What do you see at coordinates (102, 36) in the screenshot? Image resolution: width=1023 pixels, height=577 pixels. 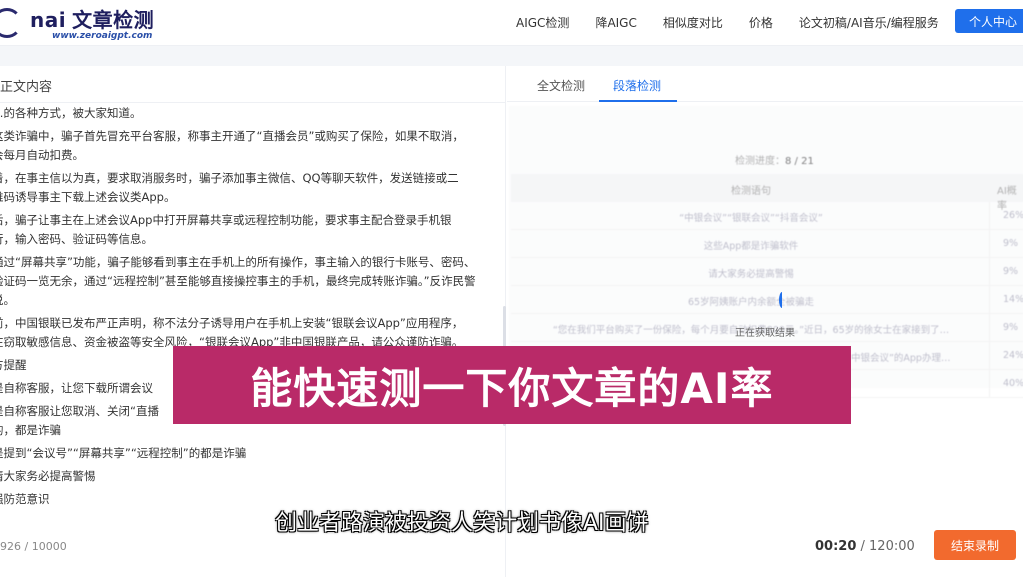 I see `logo-url: www.zeroaigpt.com` at bounding box center [102, 36].